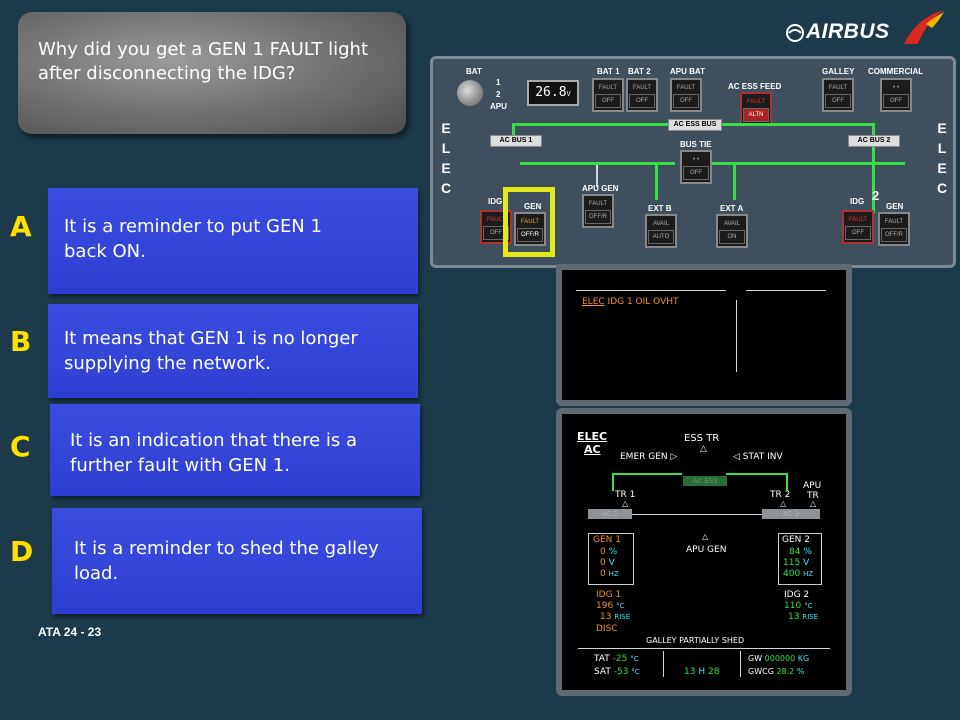 This screenshot has width=960, height=720. What do you see at coordinates (736, 336) in the screenshot?
I see `upper-ecam-sep-vertical` at bounding box center [736, 336].